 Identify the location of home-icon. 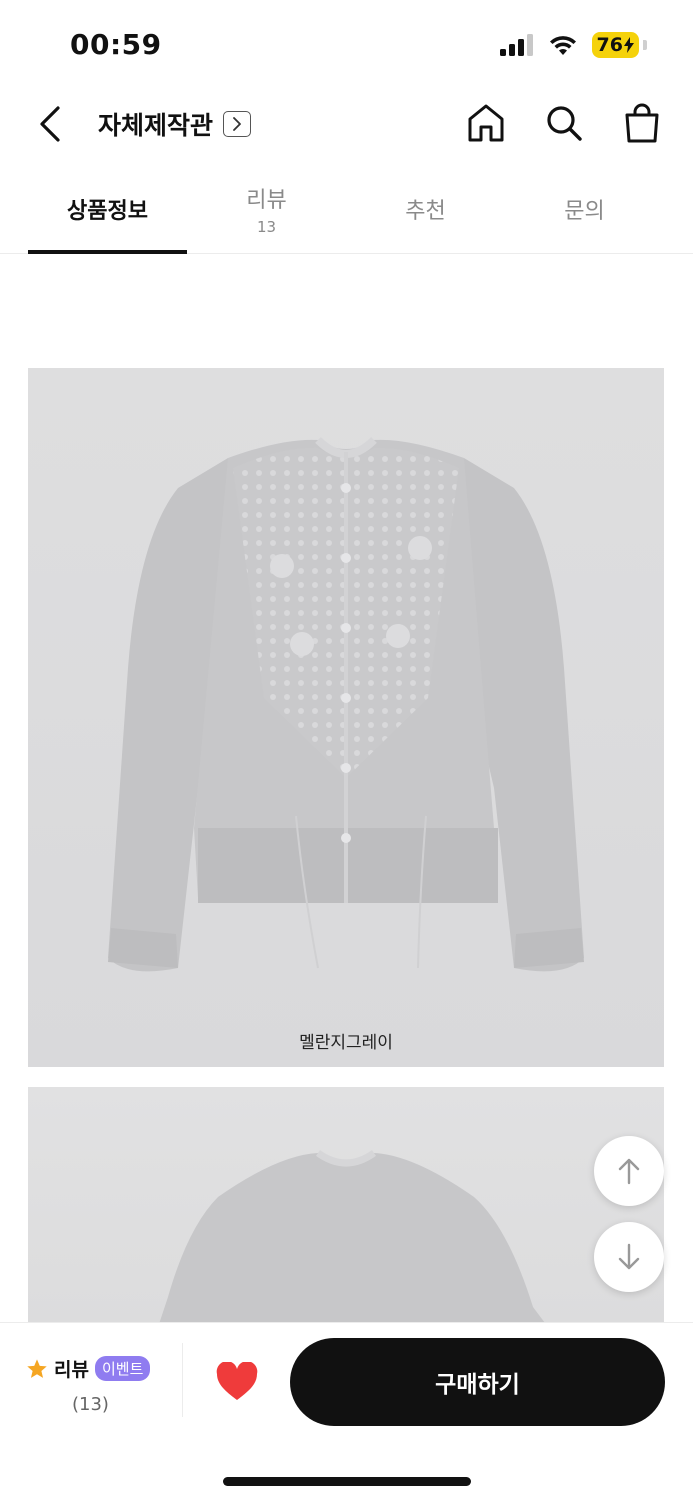
(486, 123).